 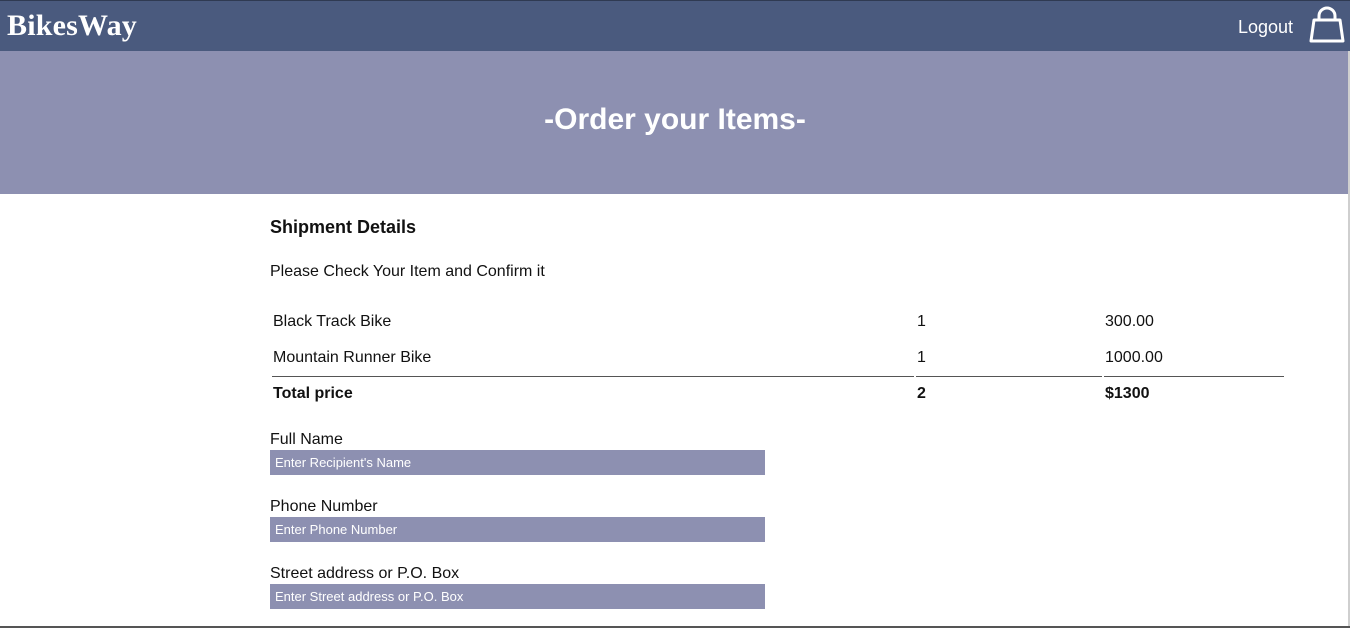 I want to click on total-quantity: 2, so click(x=1009, y=393).